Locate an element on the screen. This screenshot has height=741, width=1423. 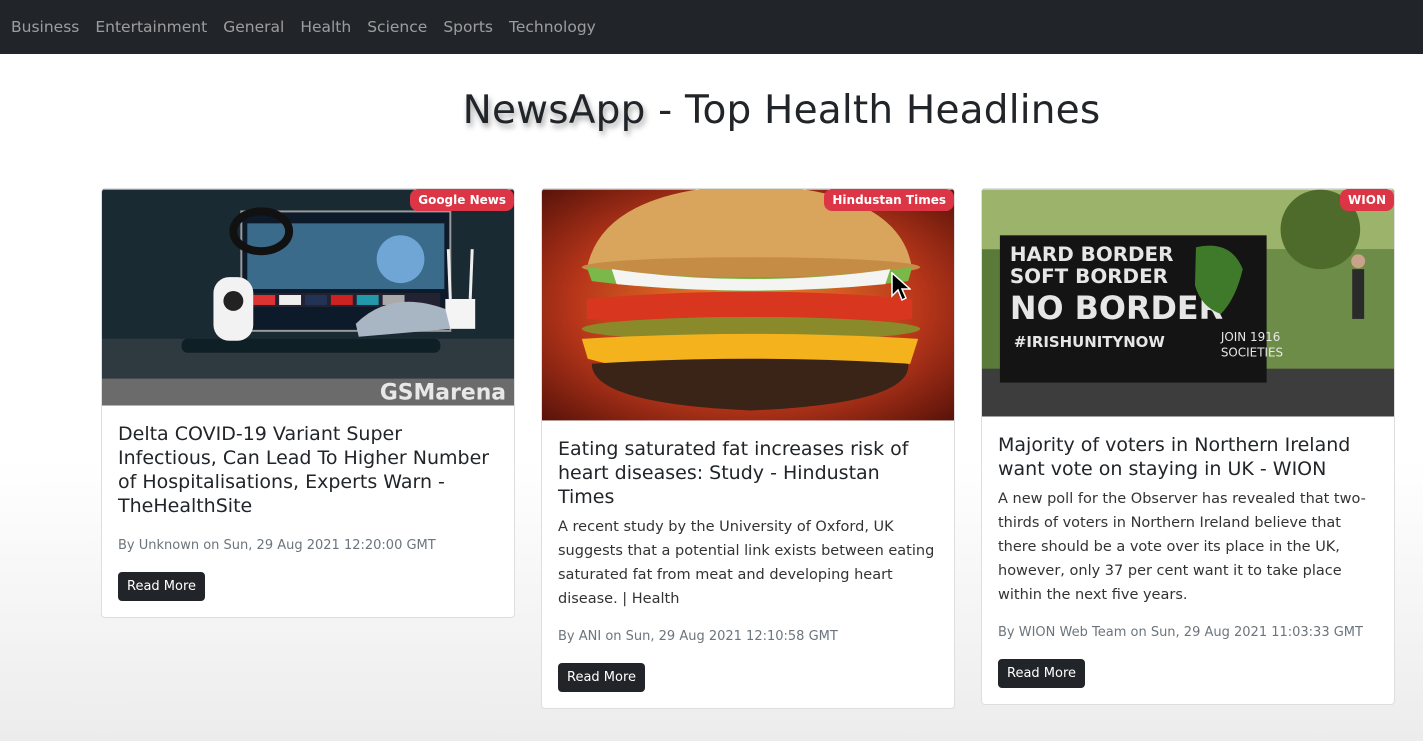
nav-link-health: Health is located at coordinates (325, 27).